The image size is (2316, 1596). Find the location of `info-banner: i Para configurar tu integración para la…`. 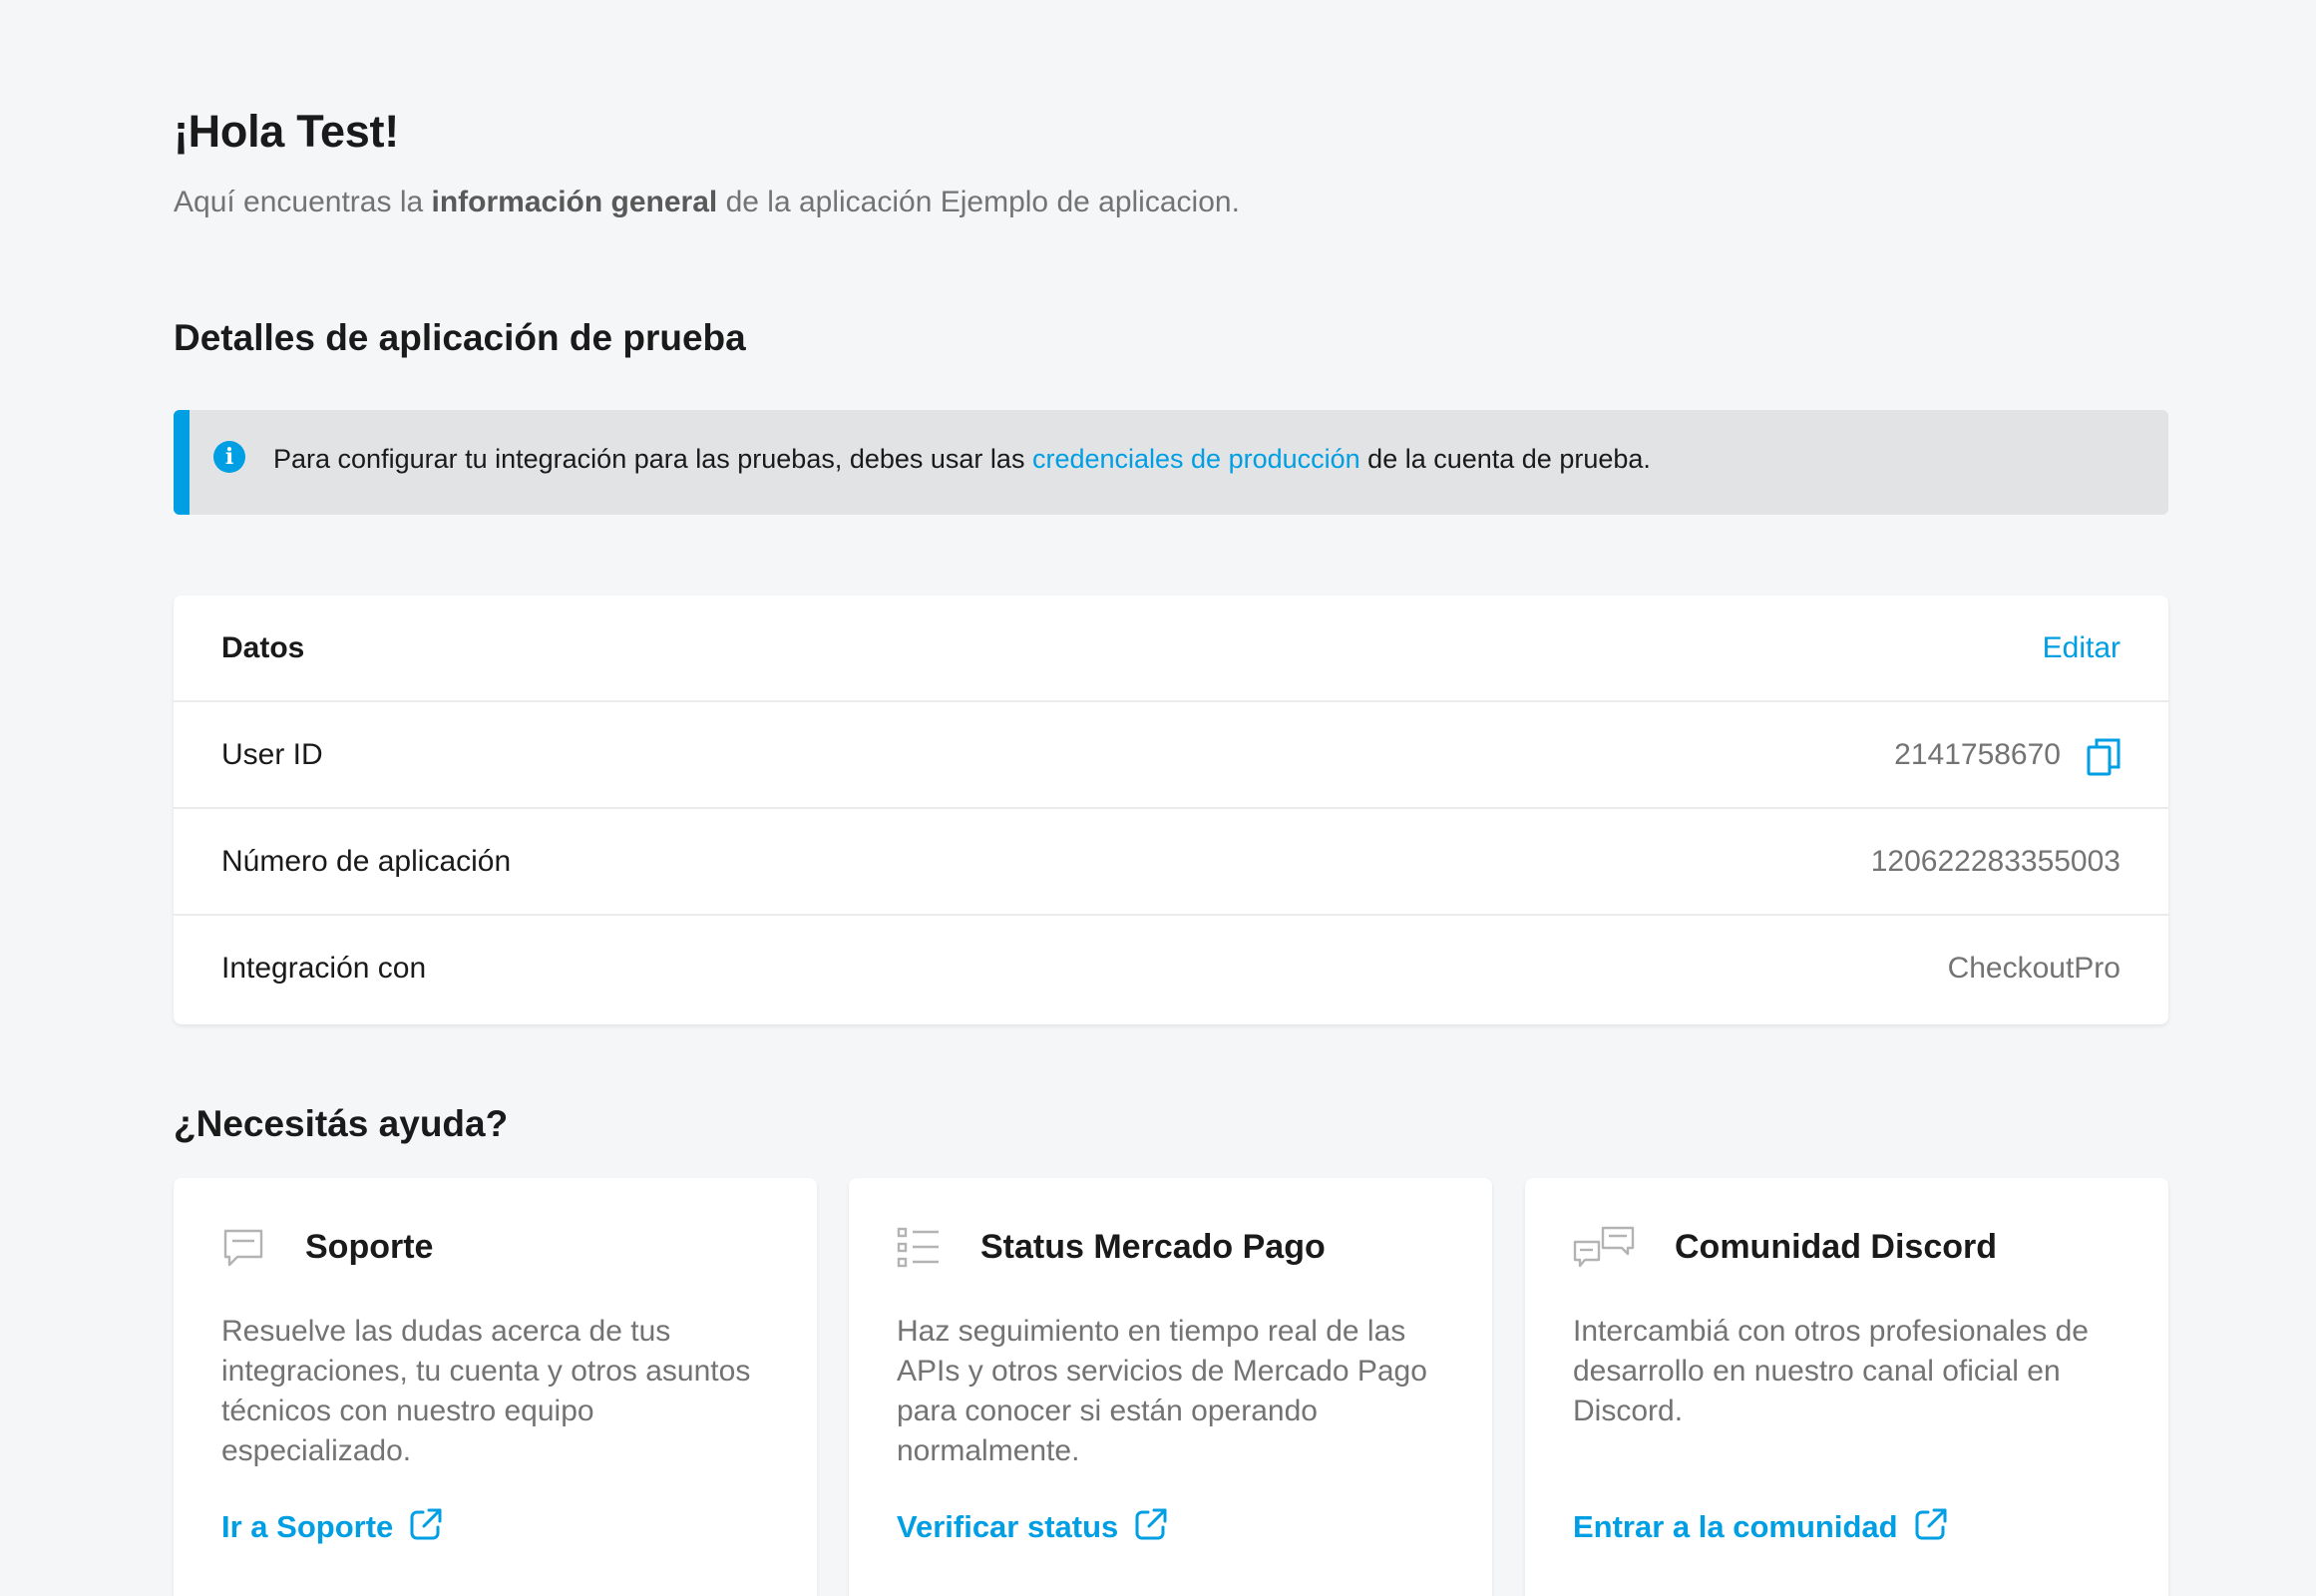

info-banner: i Para configurar tu integración para la… is located at coordinates (1171, 462).